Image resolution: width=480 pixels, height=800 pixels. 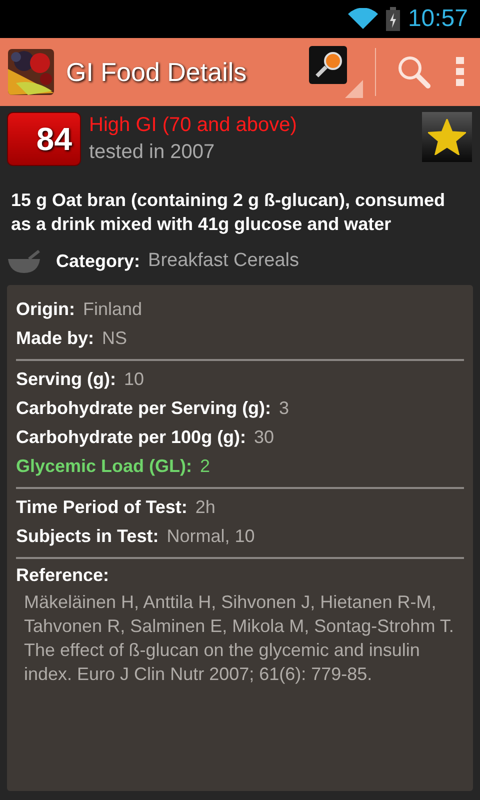 I want to click on field-value: 3, so click(x=284, y=408).